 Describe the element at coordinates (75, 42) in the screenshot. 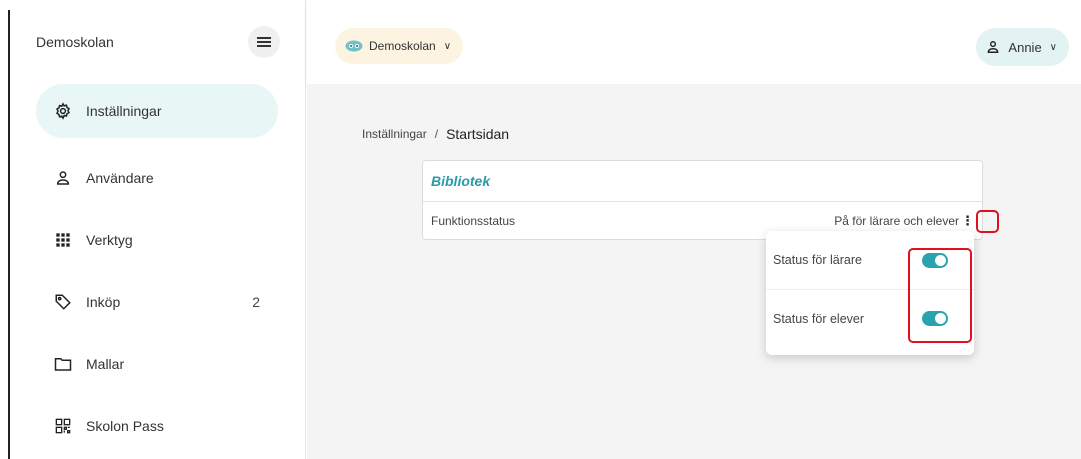

I see `sidebar-title: Demoskolan` at that location.